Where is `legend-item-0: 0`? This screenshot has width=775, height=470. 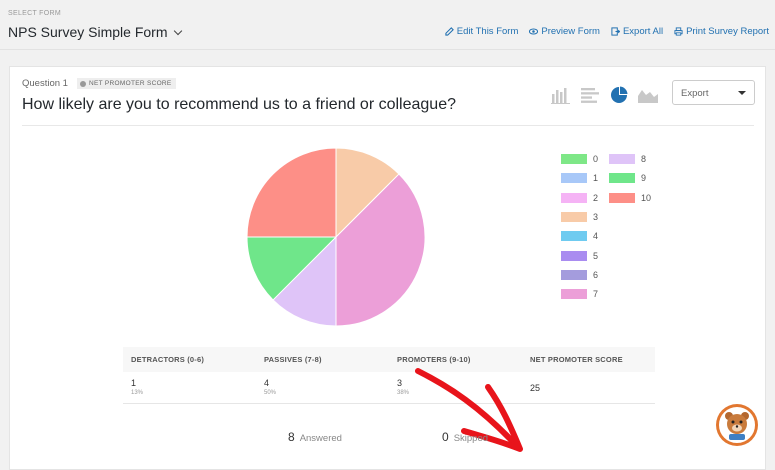 legend-item-0: 0 is located at coordinates (579, 159).